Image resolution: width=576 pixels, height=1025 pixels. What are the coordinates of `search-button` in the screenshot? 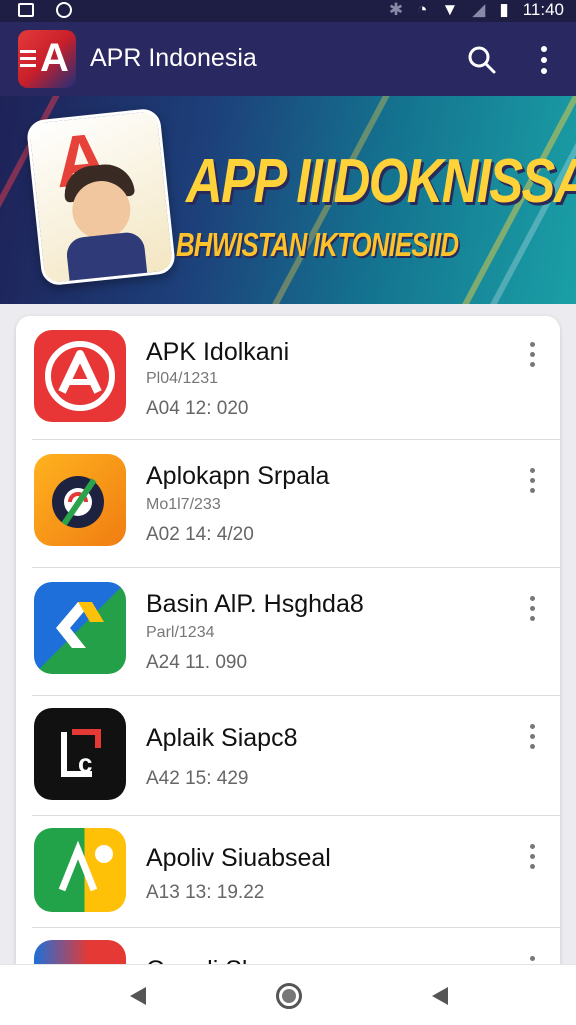 It's located at (482, 60).